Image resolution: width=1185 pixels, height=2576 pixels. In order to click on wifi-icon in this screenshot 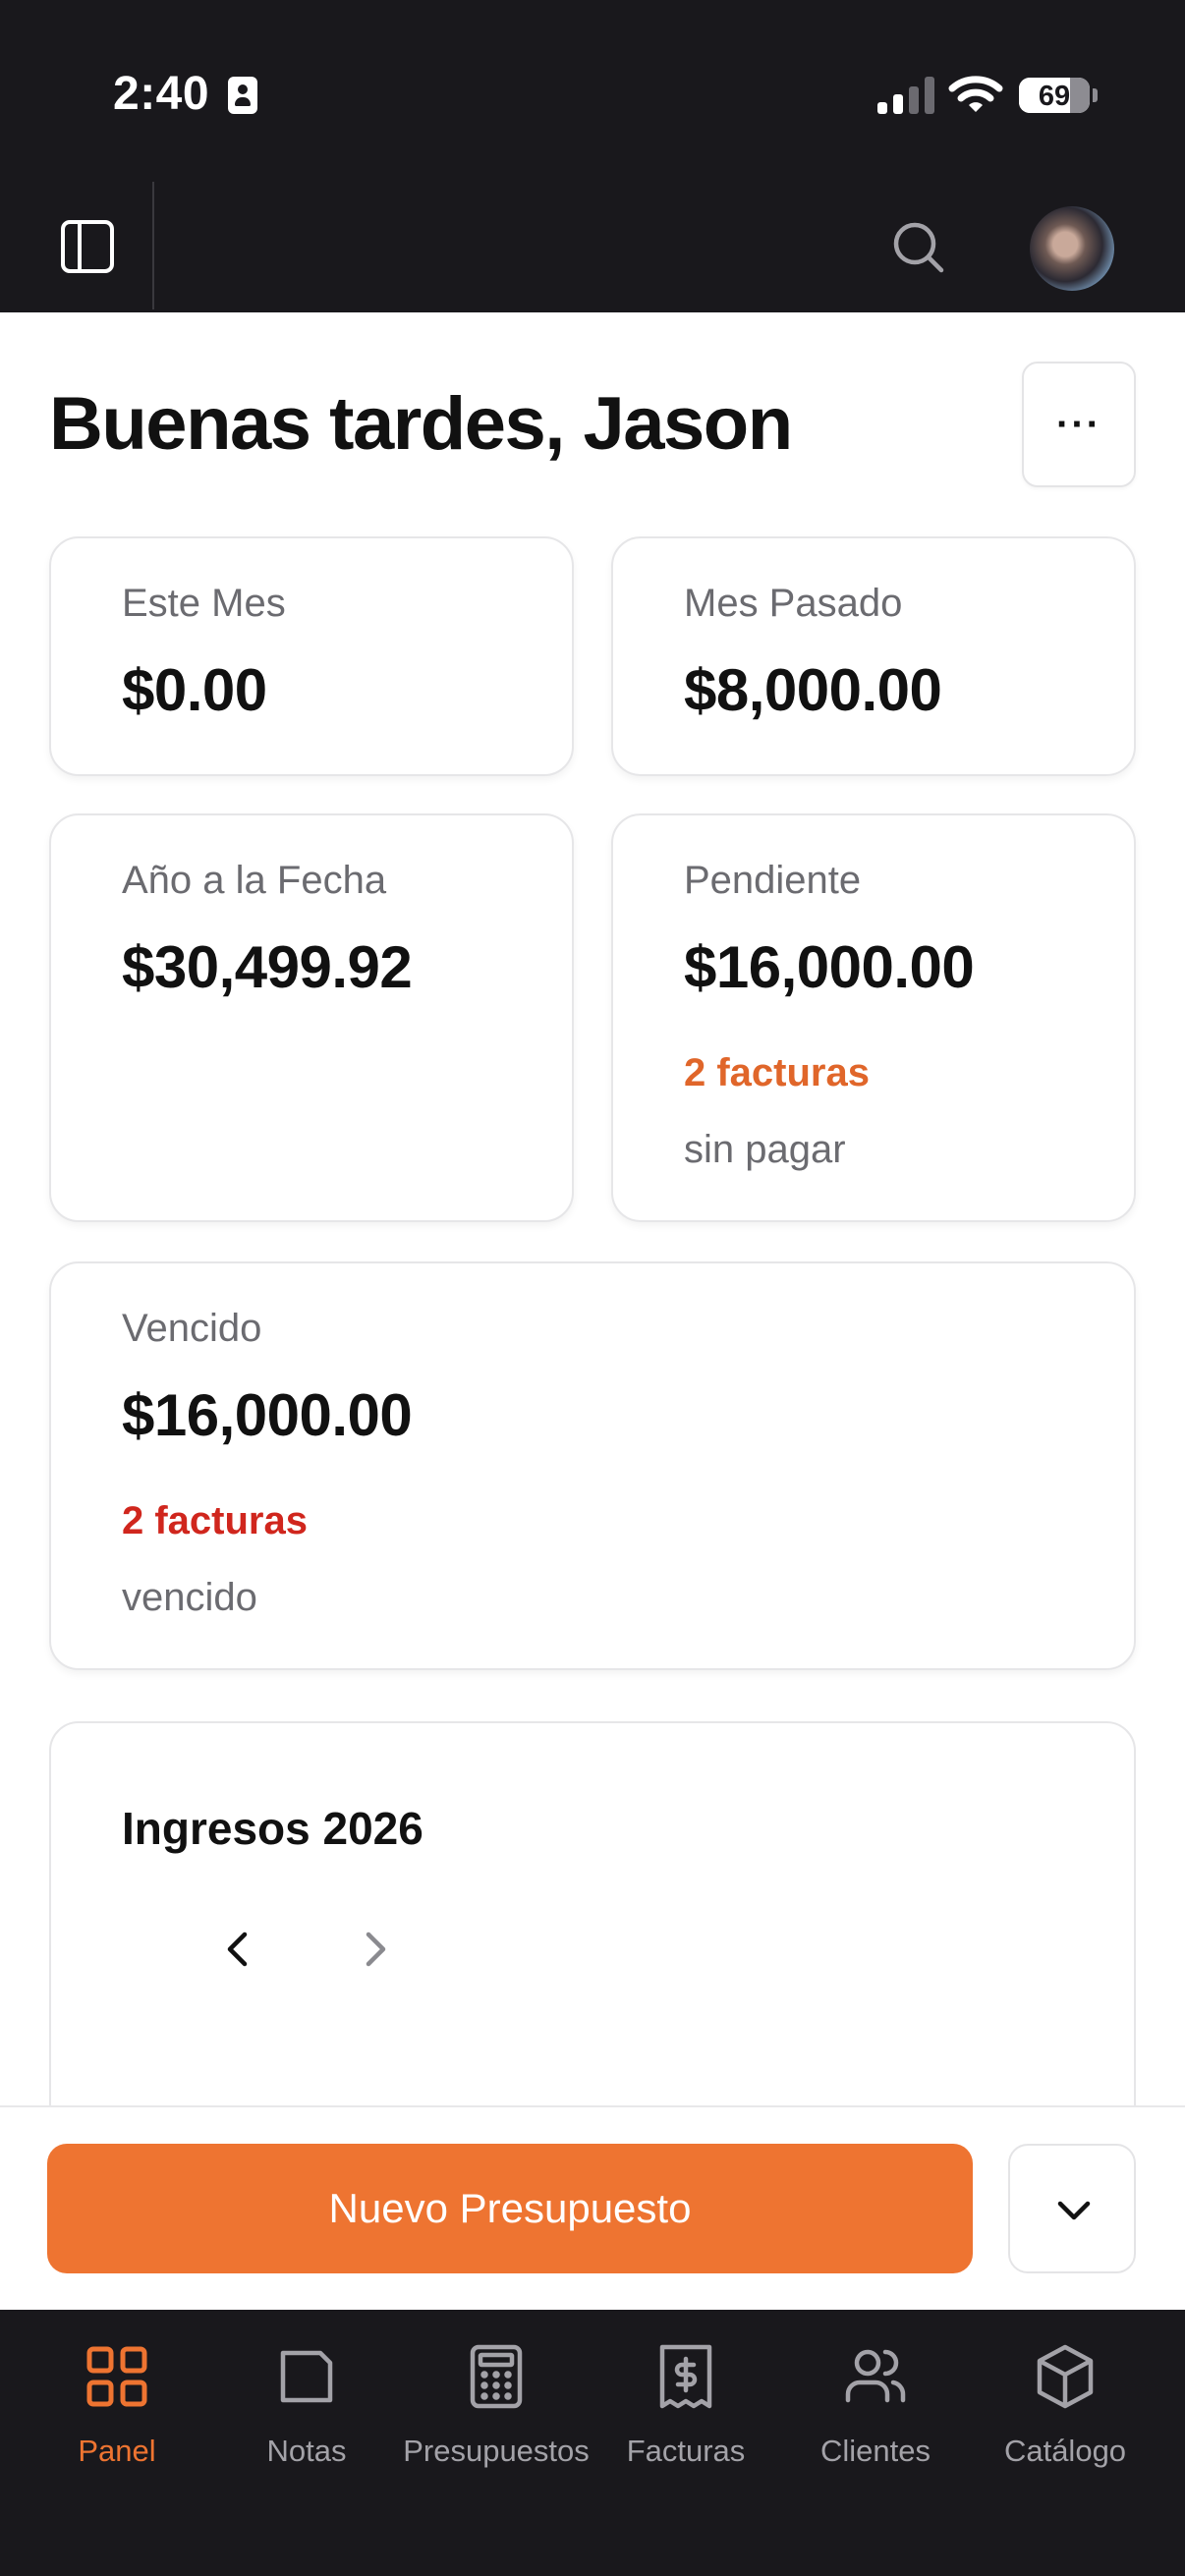, I will do `click(976, 94)`.